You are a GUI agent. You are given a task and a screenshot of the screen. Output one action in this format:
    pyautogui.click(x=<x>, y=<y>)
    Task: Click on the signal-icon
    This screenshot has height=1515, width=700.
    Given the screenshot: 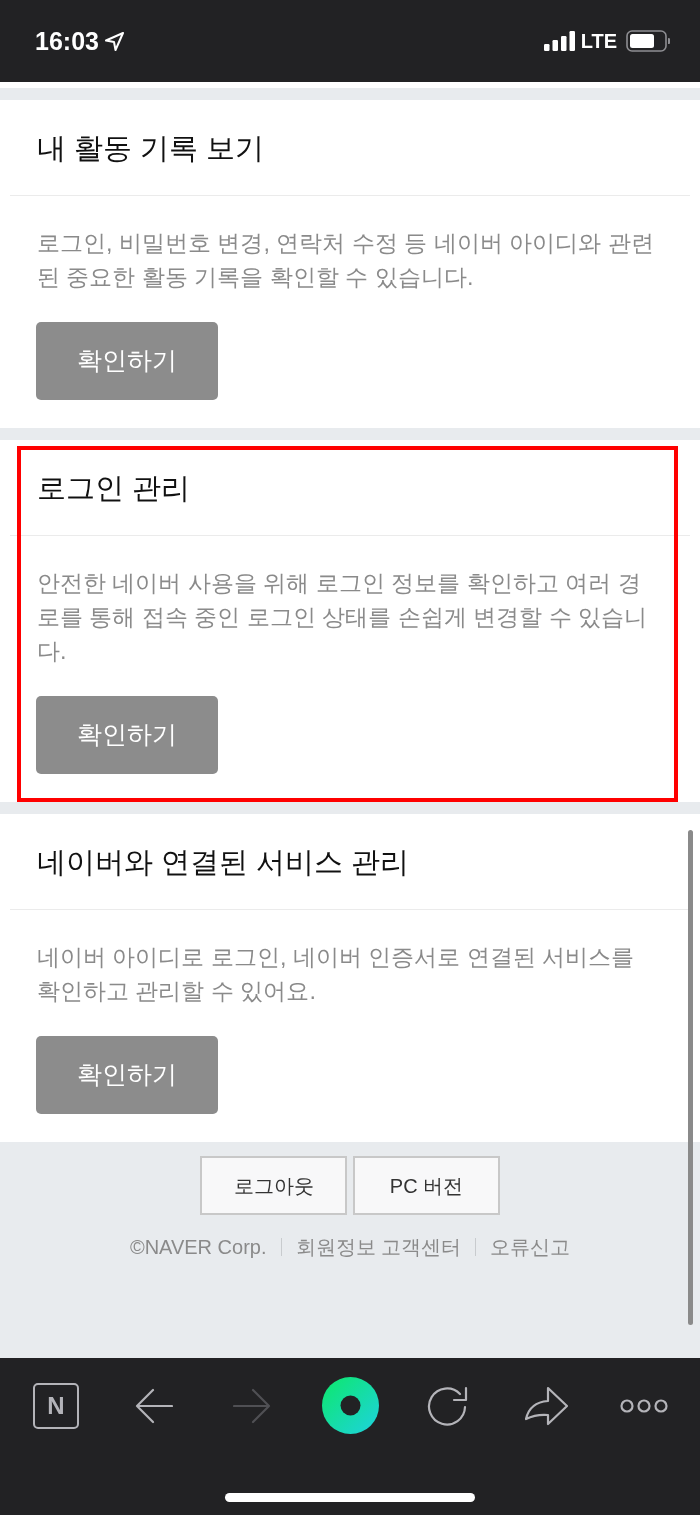 What is the action you would take?
    pyautogui.click(x=559, y=41)
    